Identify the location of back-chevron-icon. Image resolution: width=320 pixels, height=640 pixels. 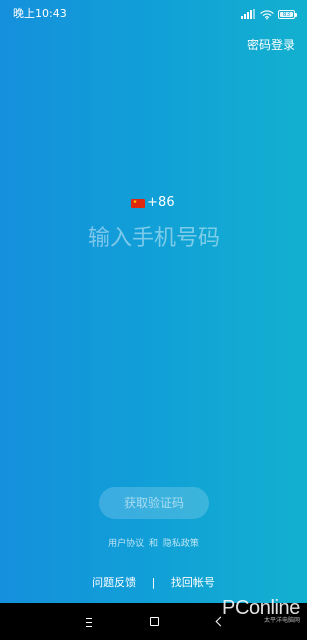
(220, 621).